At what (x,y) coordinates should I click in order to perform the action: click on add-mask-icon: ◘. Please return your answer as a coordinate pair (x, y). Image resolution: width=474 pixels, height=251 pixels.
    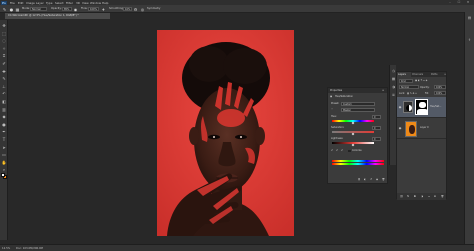
    Looking at the image, I should click on (415, 196).